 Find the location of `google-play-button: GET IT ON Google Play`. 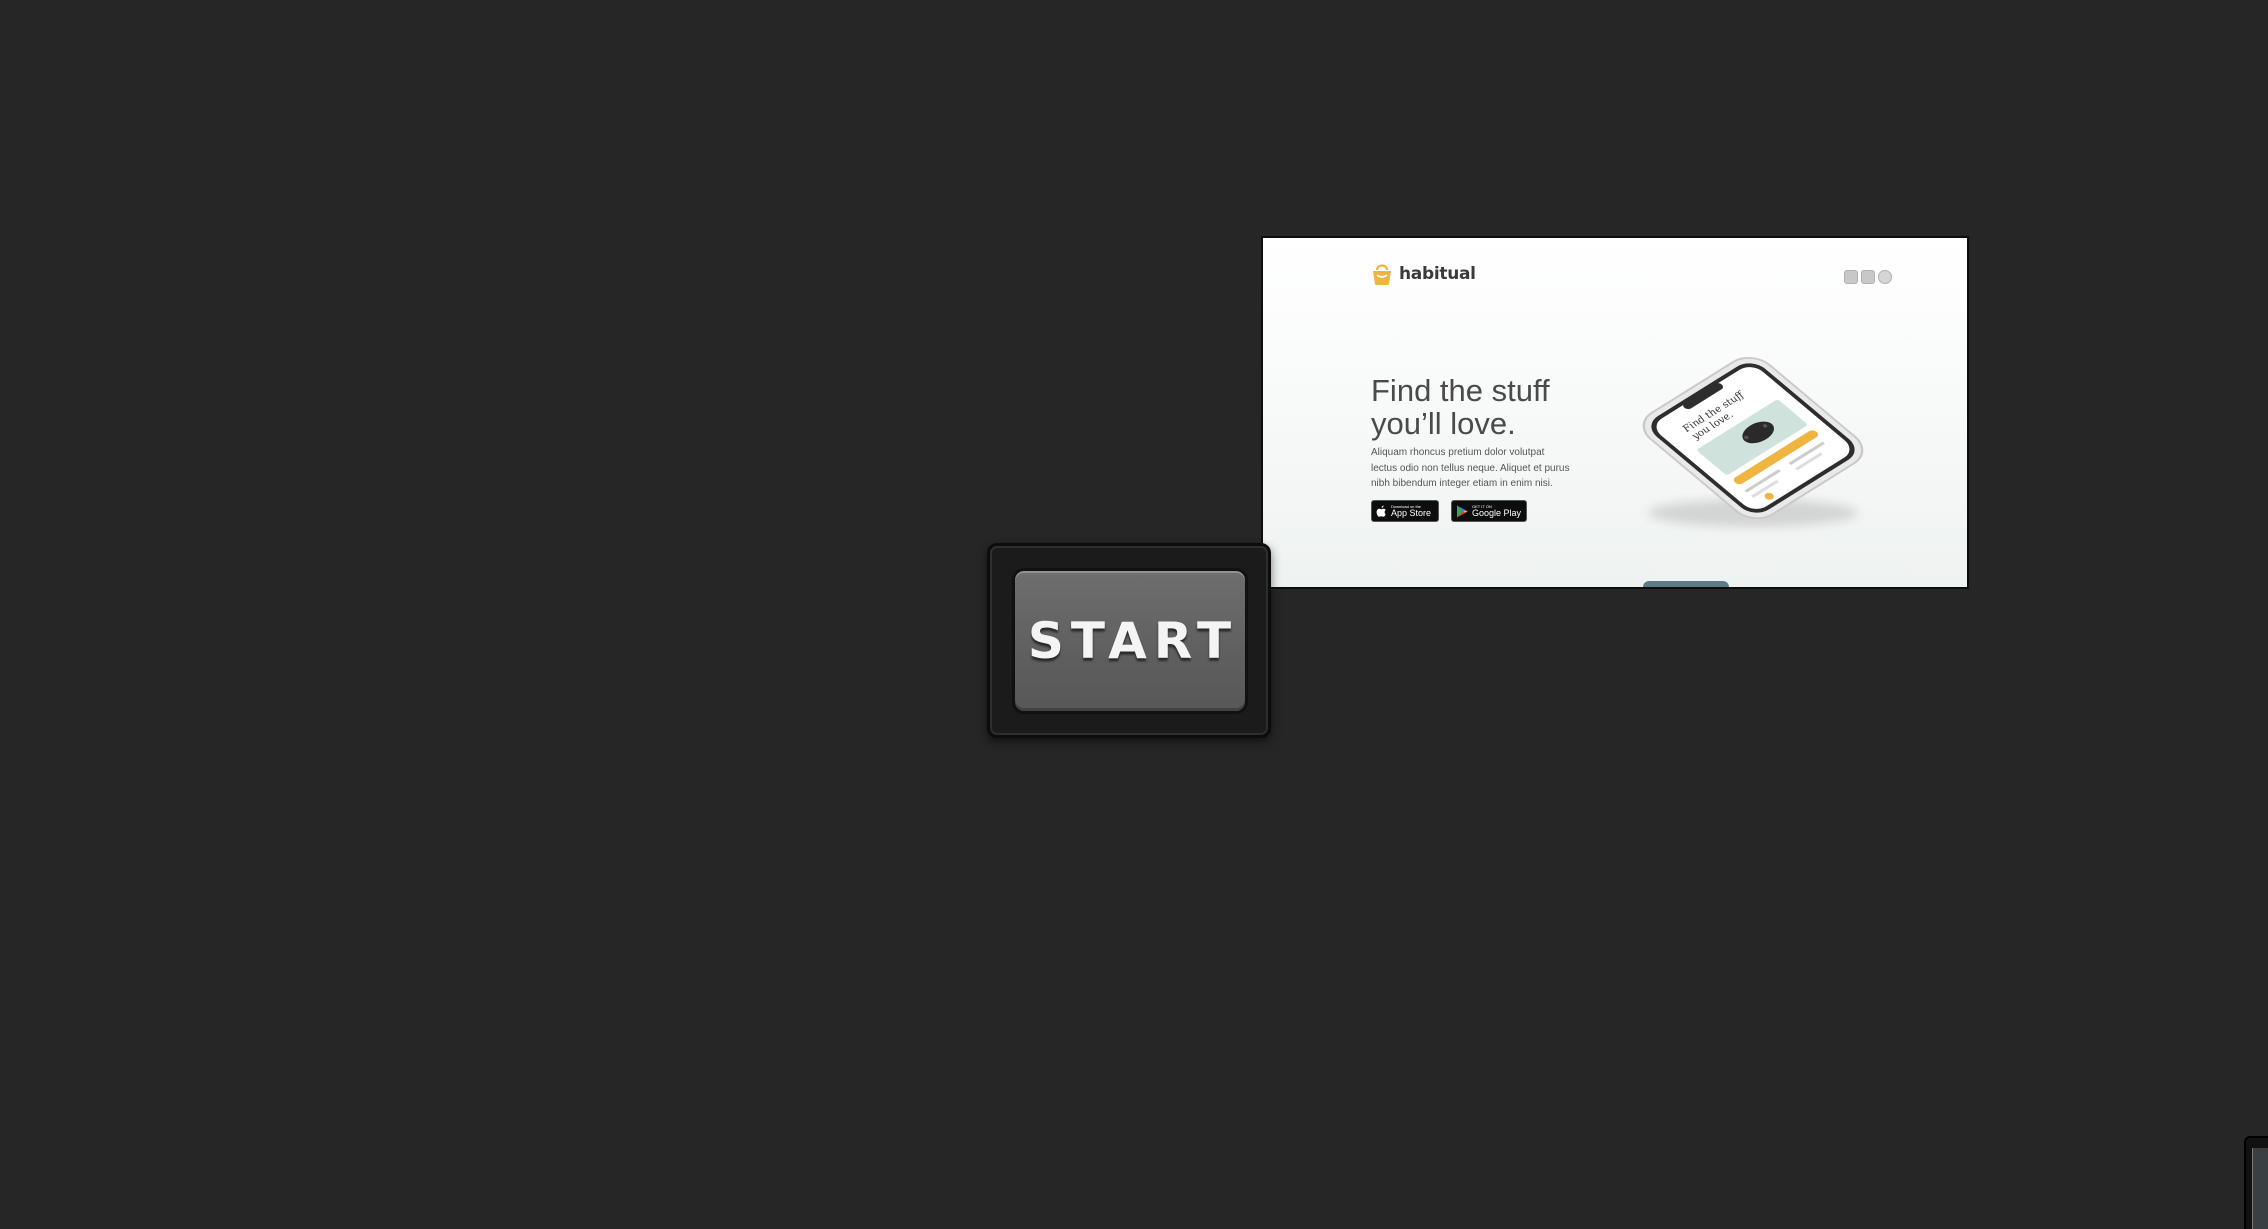

google-play-button: GET IT ON Google Play is located at coordinates (1489, 511).